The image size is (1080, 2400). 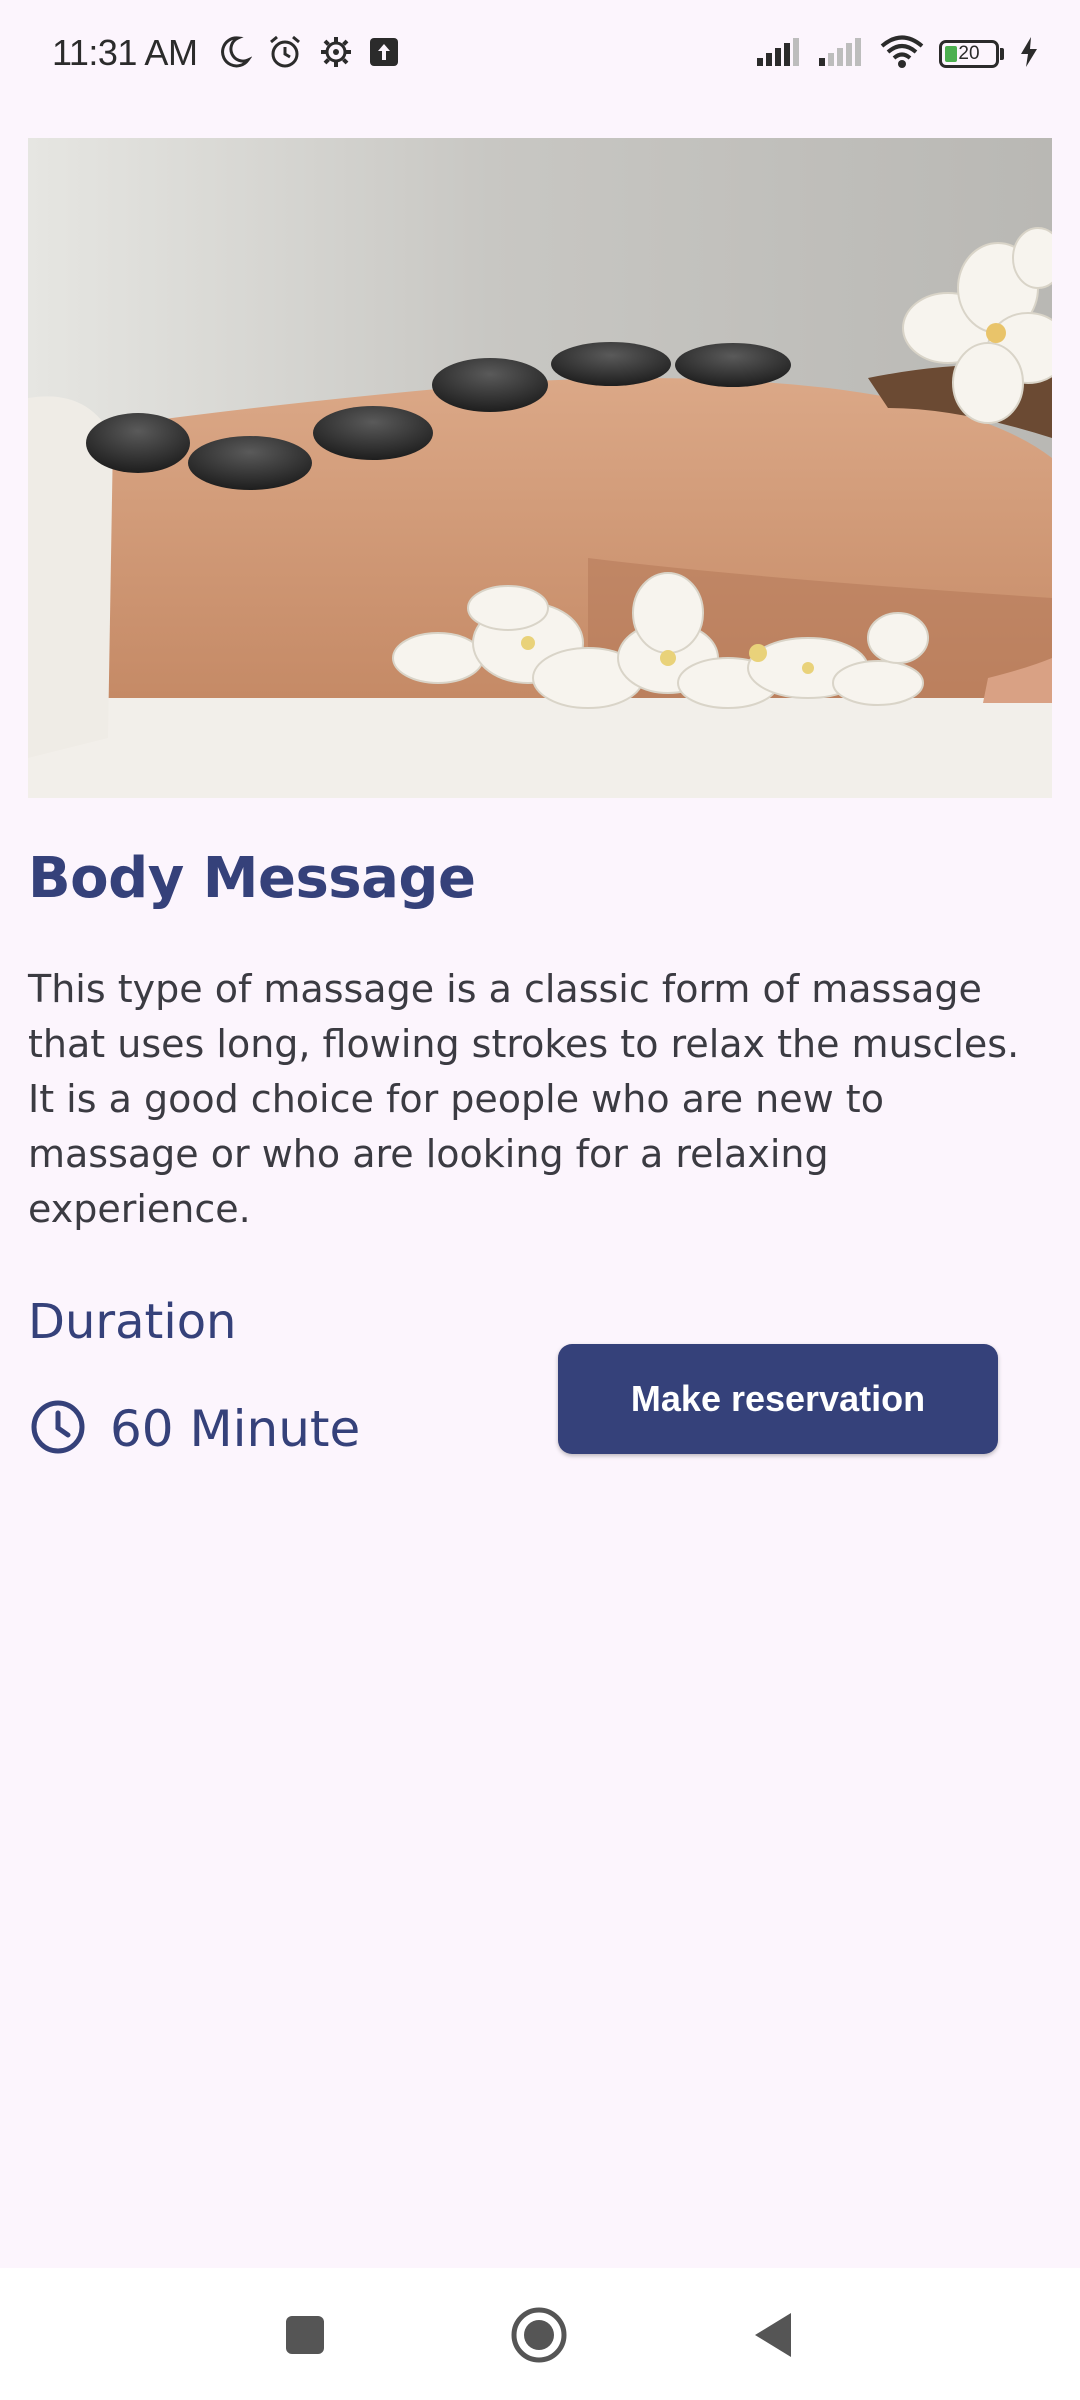 I want to click on recents-square-icon, so click(x=305, y=2335).